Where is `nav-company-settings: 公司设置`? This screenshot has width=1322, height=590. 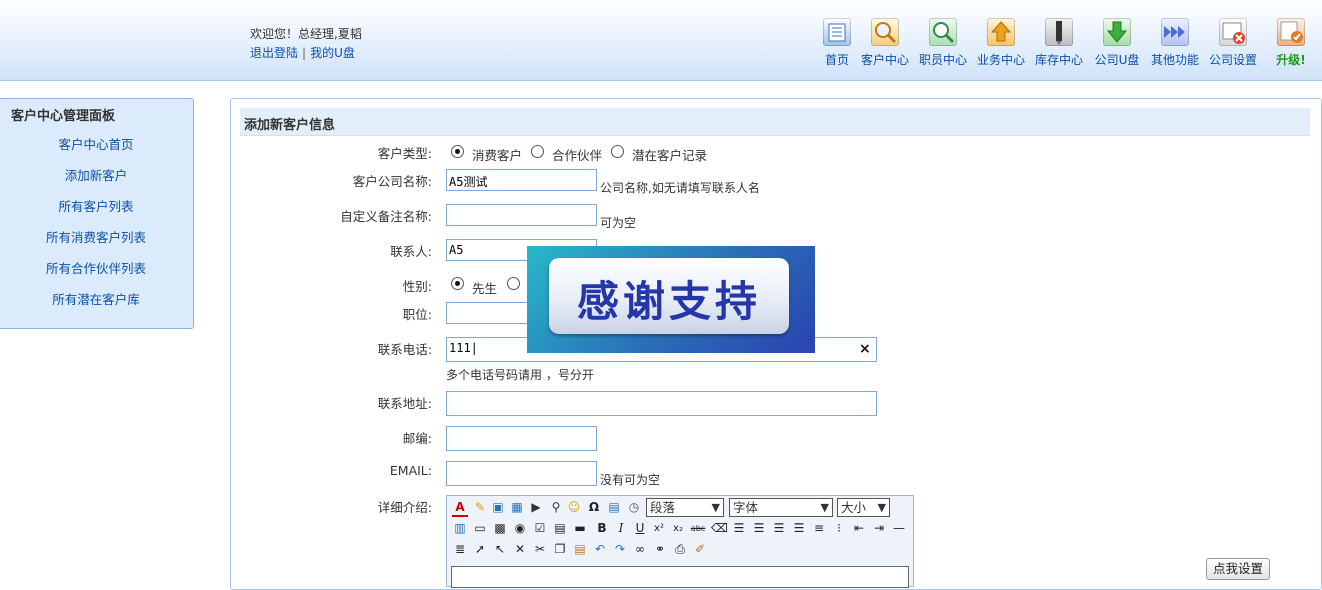 nav-company-settings: 公司设置 is located at coordinates (1233, 43).